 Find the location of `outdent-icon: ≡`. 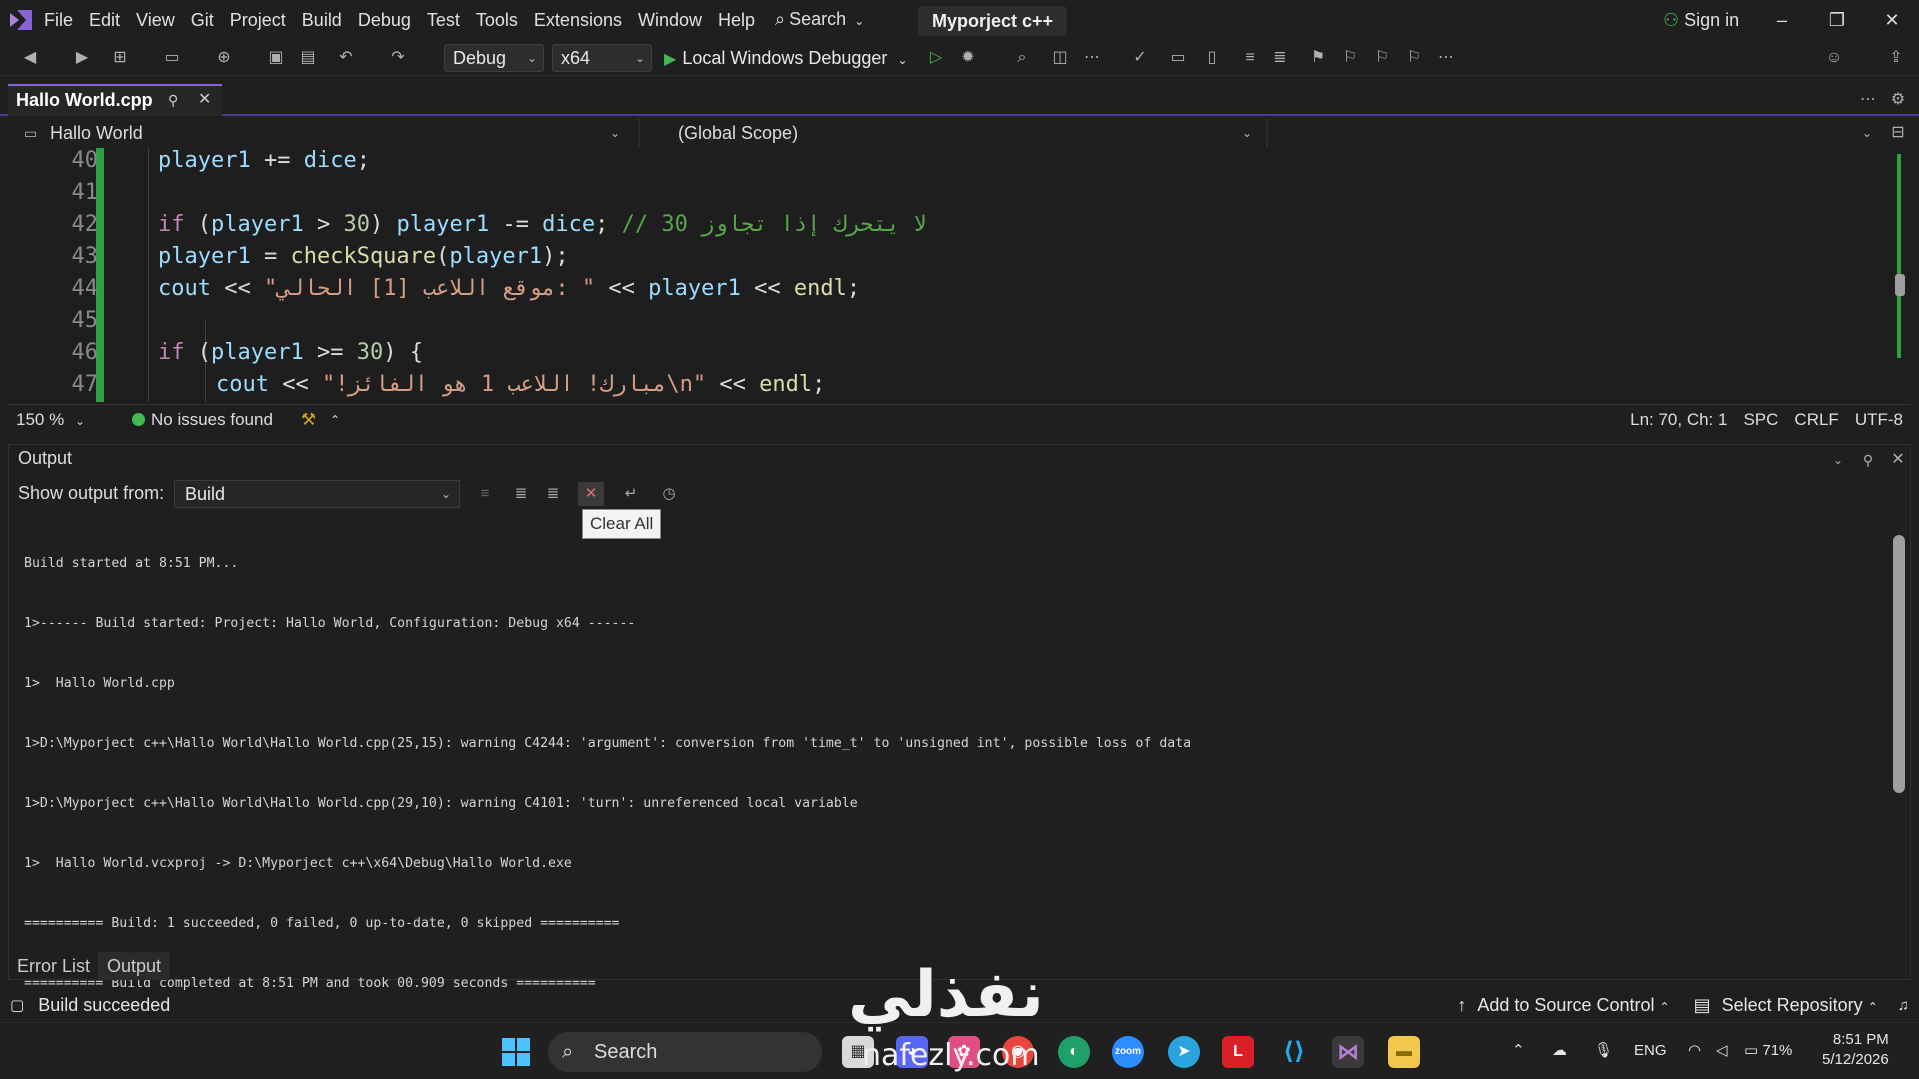

outdent-icon: ≡ is located at coordinates (1250, 58).